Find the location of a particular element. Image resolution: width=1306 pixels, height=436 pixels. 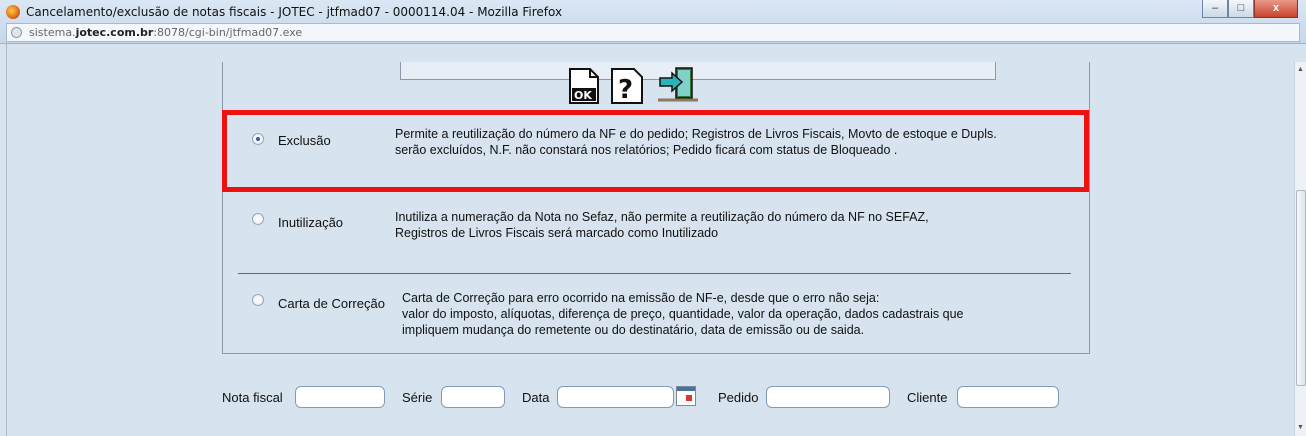

pedido-input is located at coordinates (828, 397).